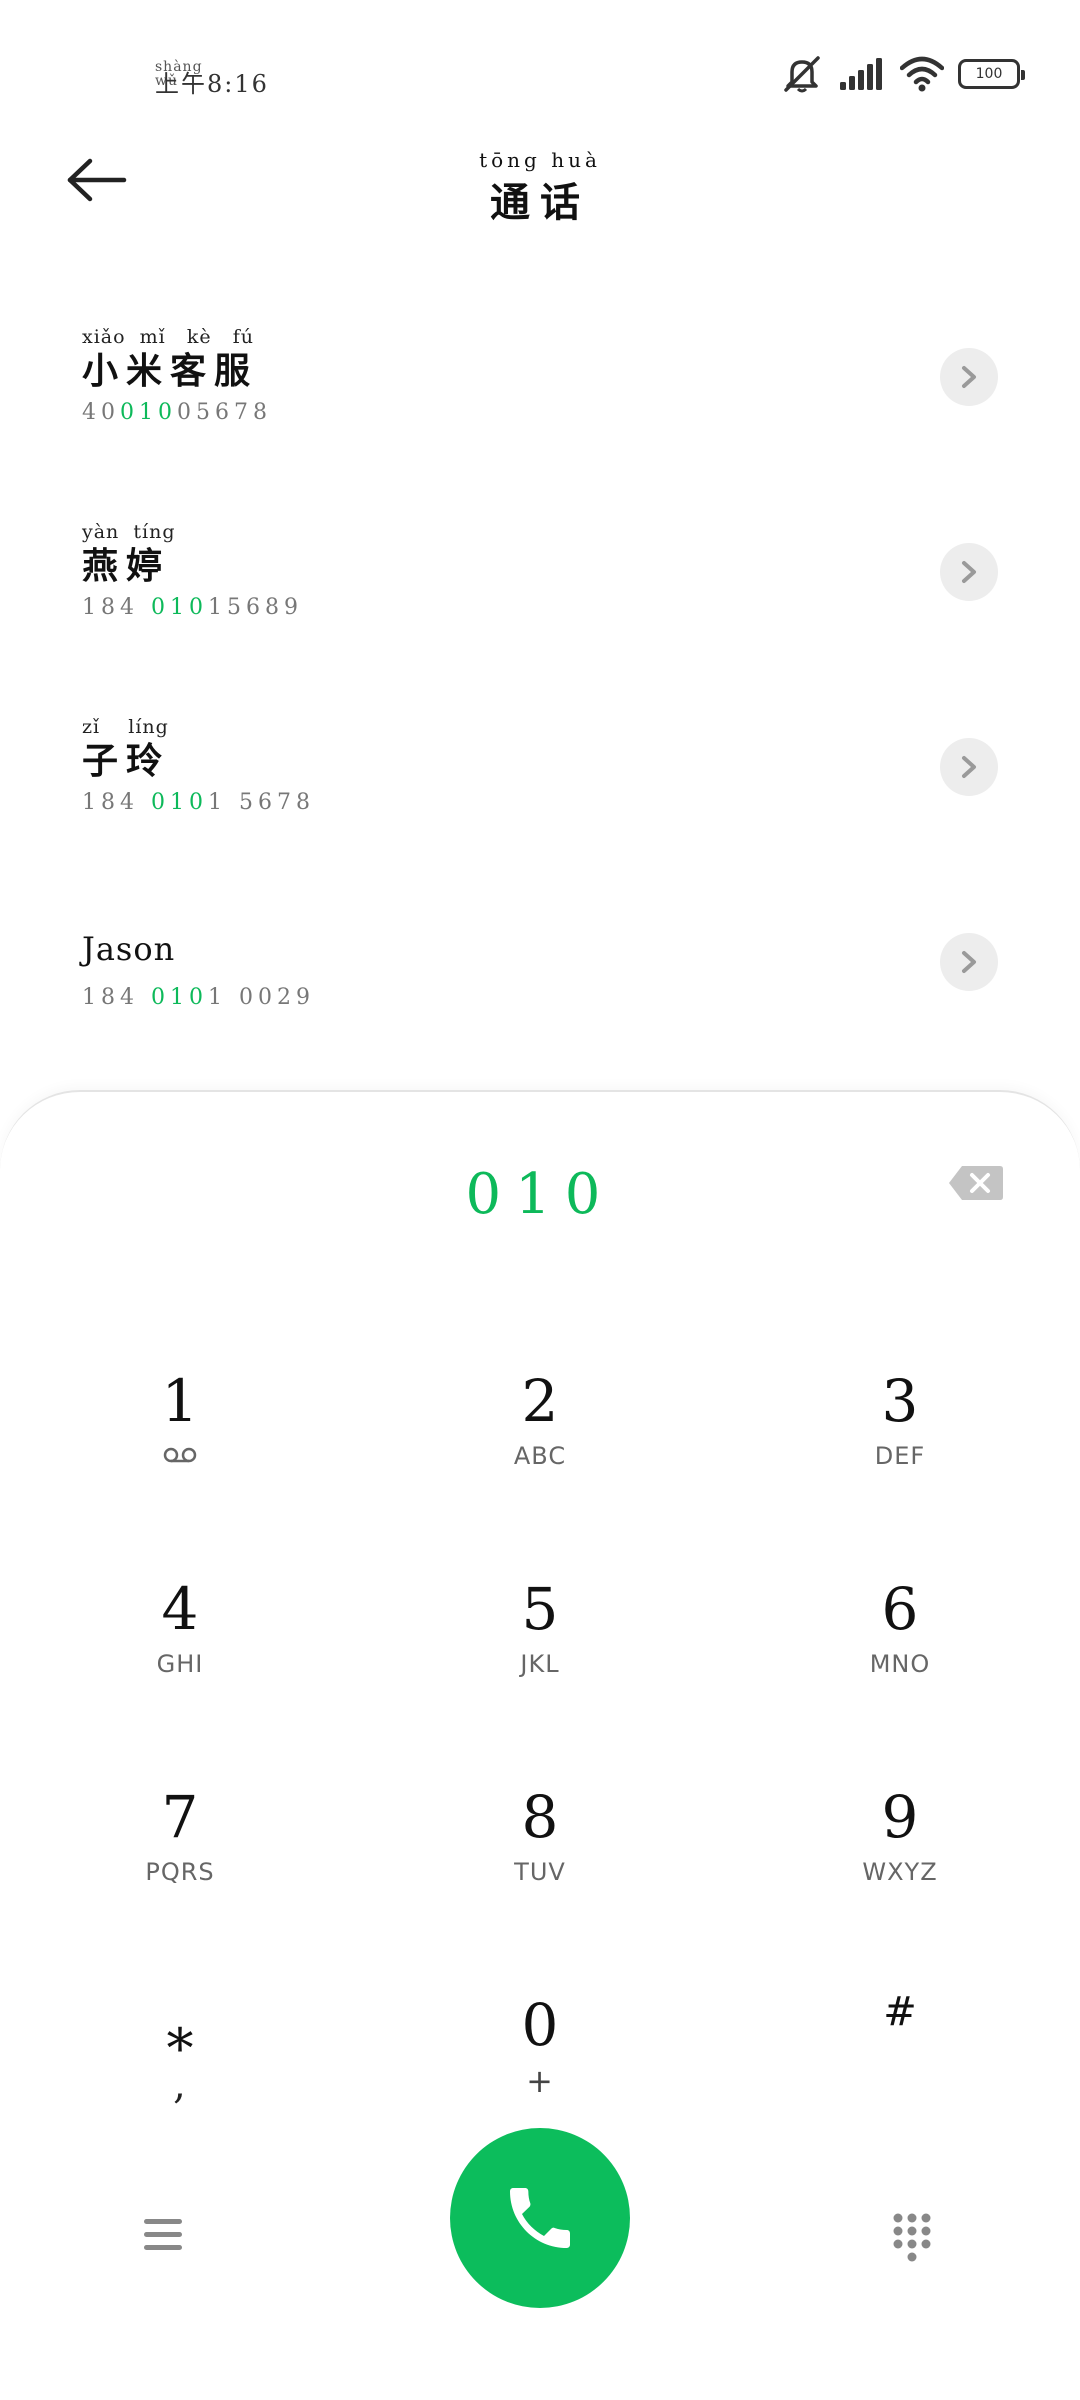 This screenshot has width=1080, height=2400. I want to click on keypad-toggle-button, so click(915, 2240).